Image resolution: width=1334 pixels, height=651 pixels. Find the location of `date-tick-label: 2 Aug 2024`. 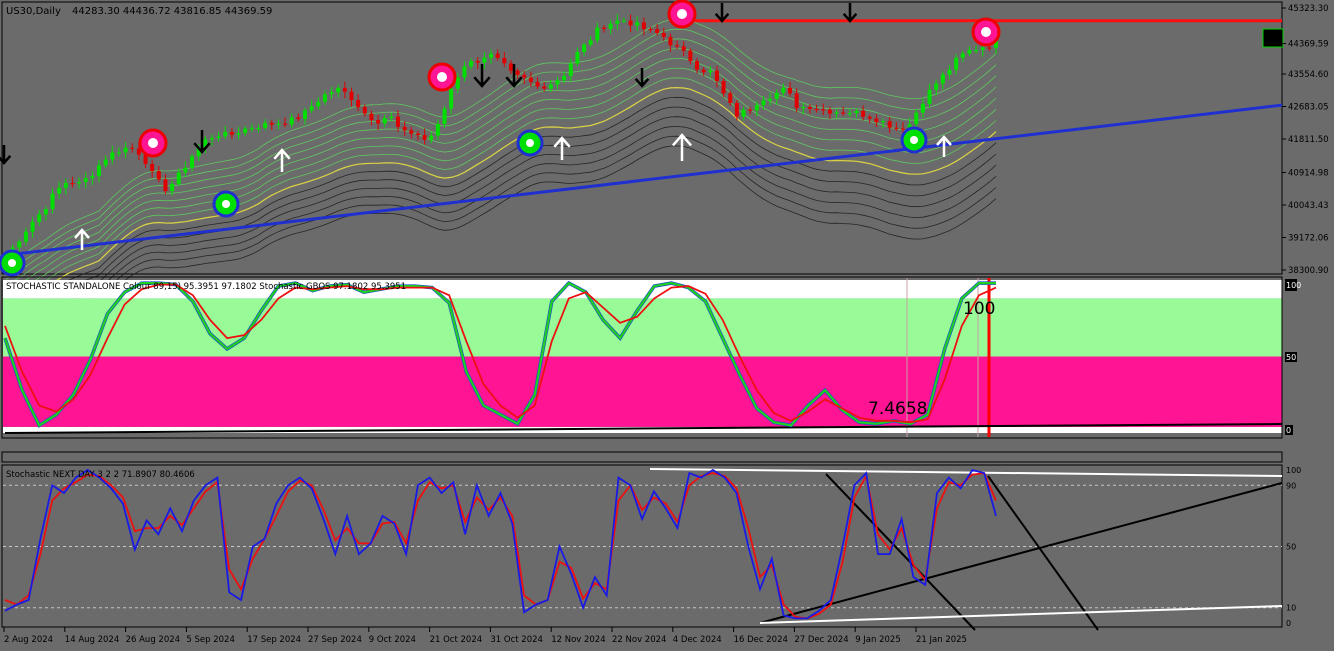

date-tick-label: 2 Aug 2024 is located at coordinates (28, 640).